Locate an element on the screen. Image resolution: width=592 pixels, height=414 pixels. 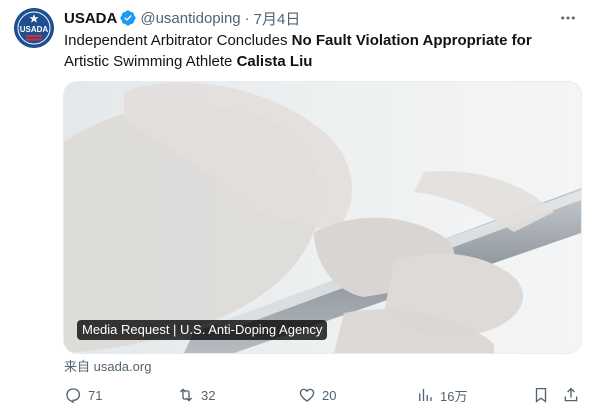
tweet-header: USADA @usantidoping · 7月4日 is located at coordinates (182, 18).